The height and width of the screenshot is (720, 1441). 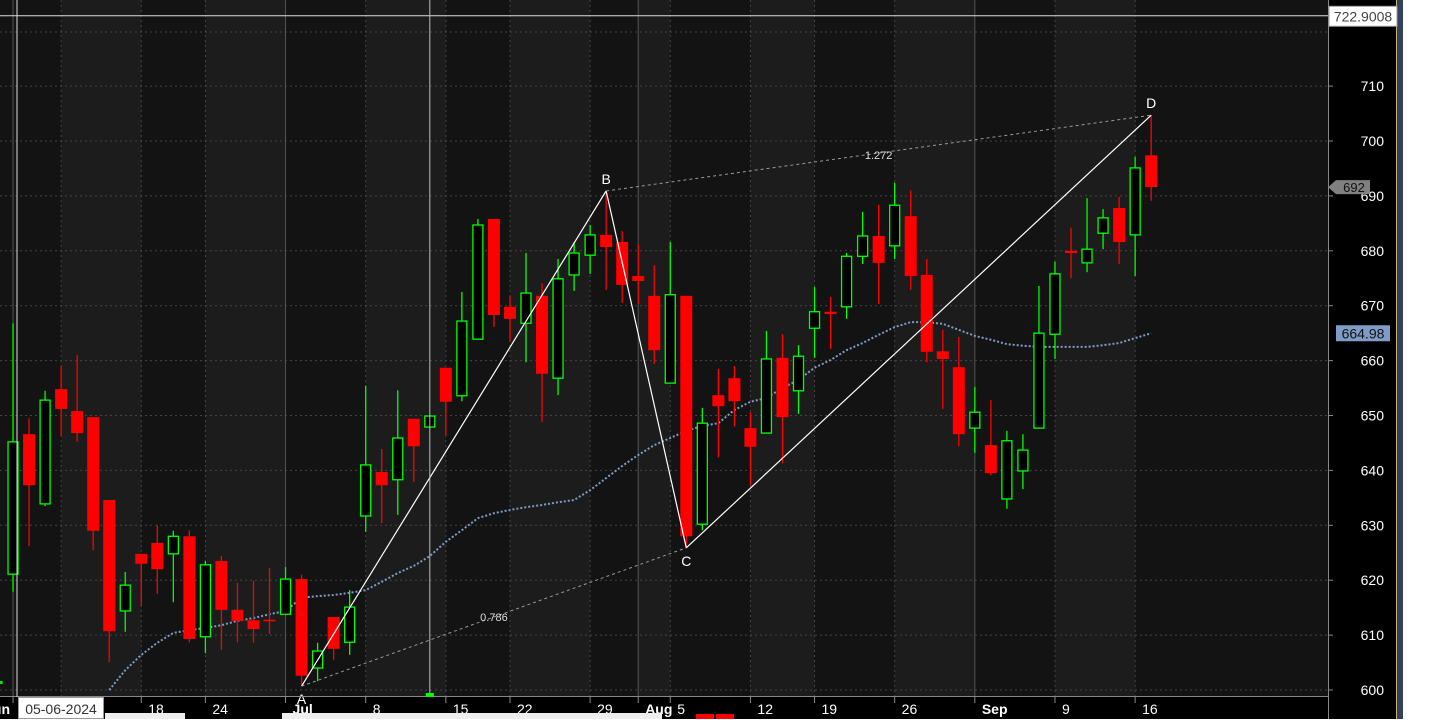 I want to click on y-tick-label: 710, so click(x=1373, y=86).